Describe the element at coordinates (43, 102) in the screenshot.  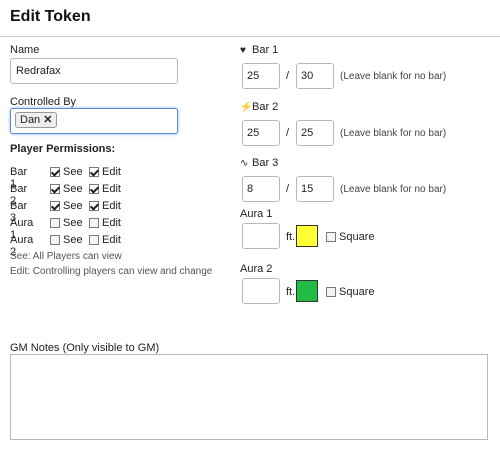
I see `controlled-by-label: Controlled By` at that location.